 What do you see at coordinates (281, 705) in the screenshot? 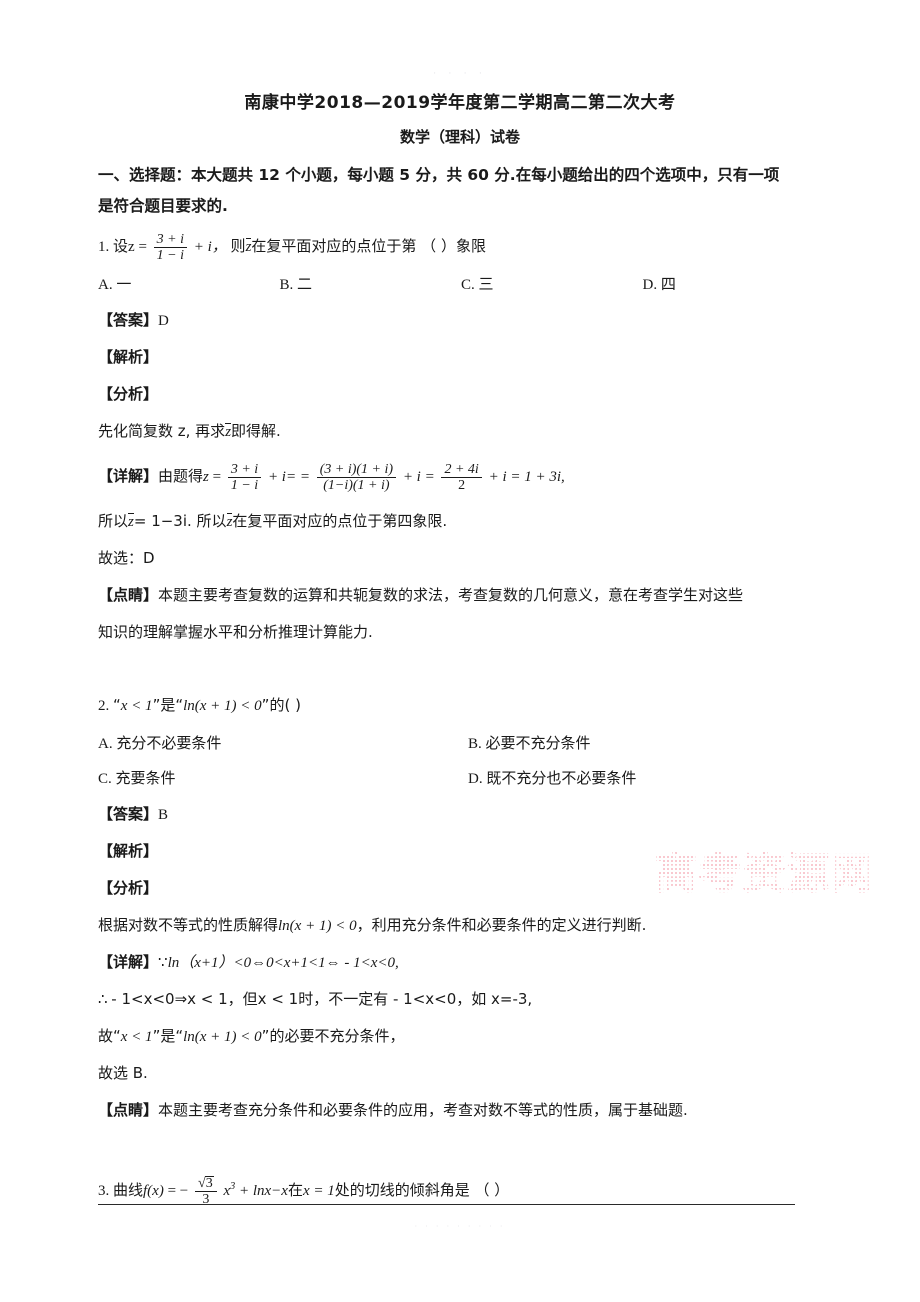
I see `q2-quote-3: ”的( )` at bounding box center [281, 705].